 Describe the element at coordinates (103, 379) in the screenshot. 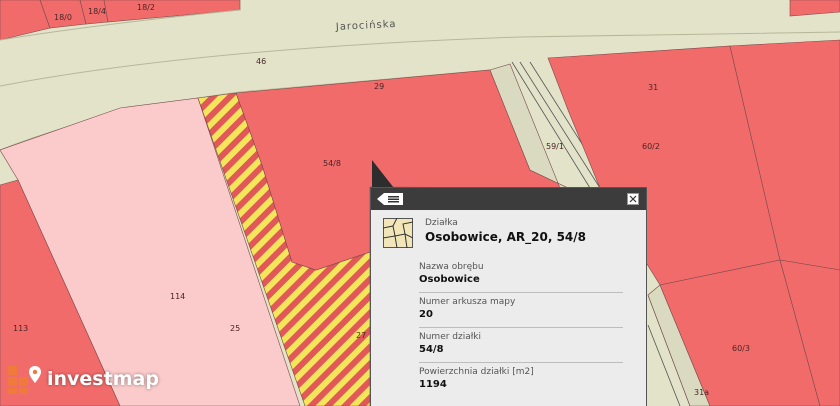

I see `logo-text: investmap` at that location.